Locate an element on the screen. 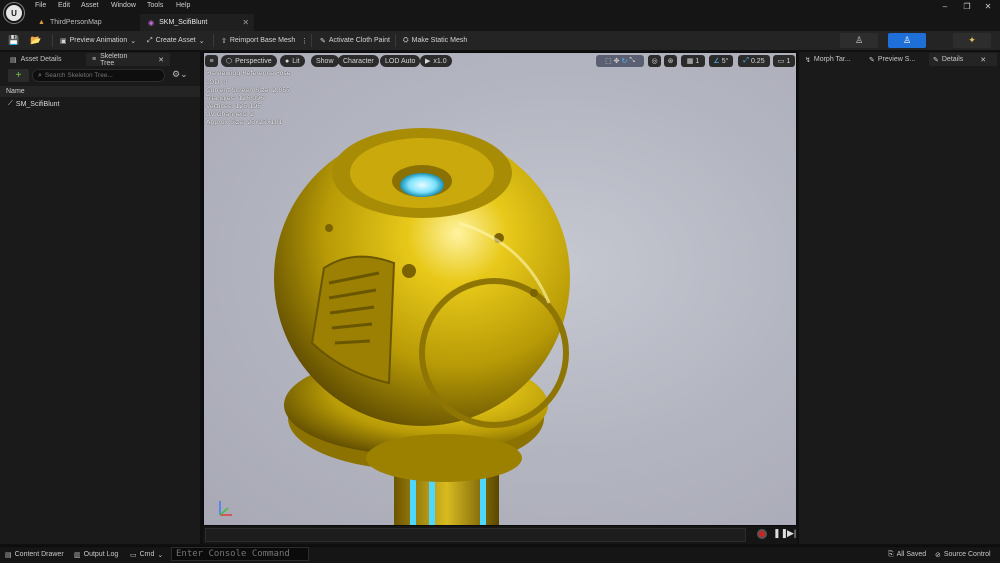 The image size is (1000, 563). skeletal-mesh-icon: ◉ is located at coordinates (151, 23).